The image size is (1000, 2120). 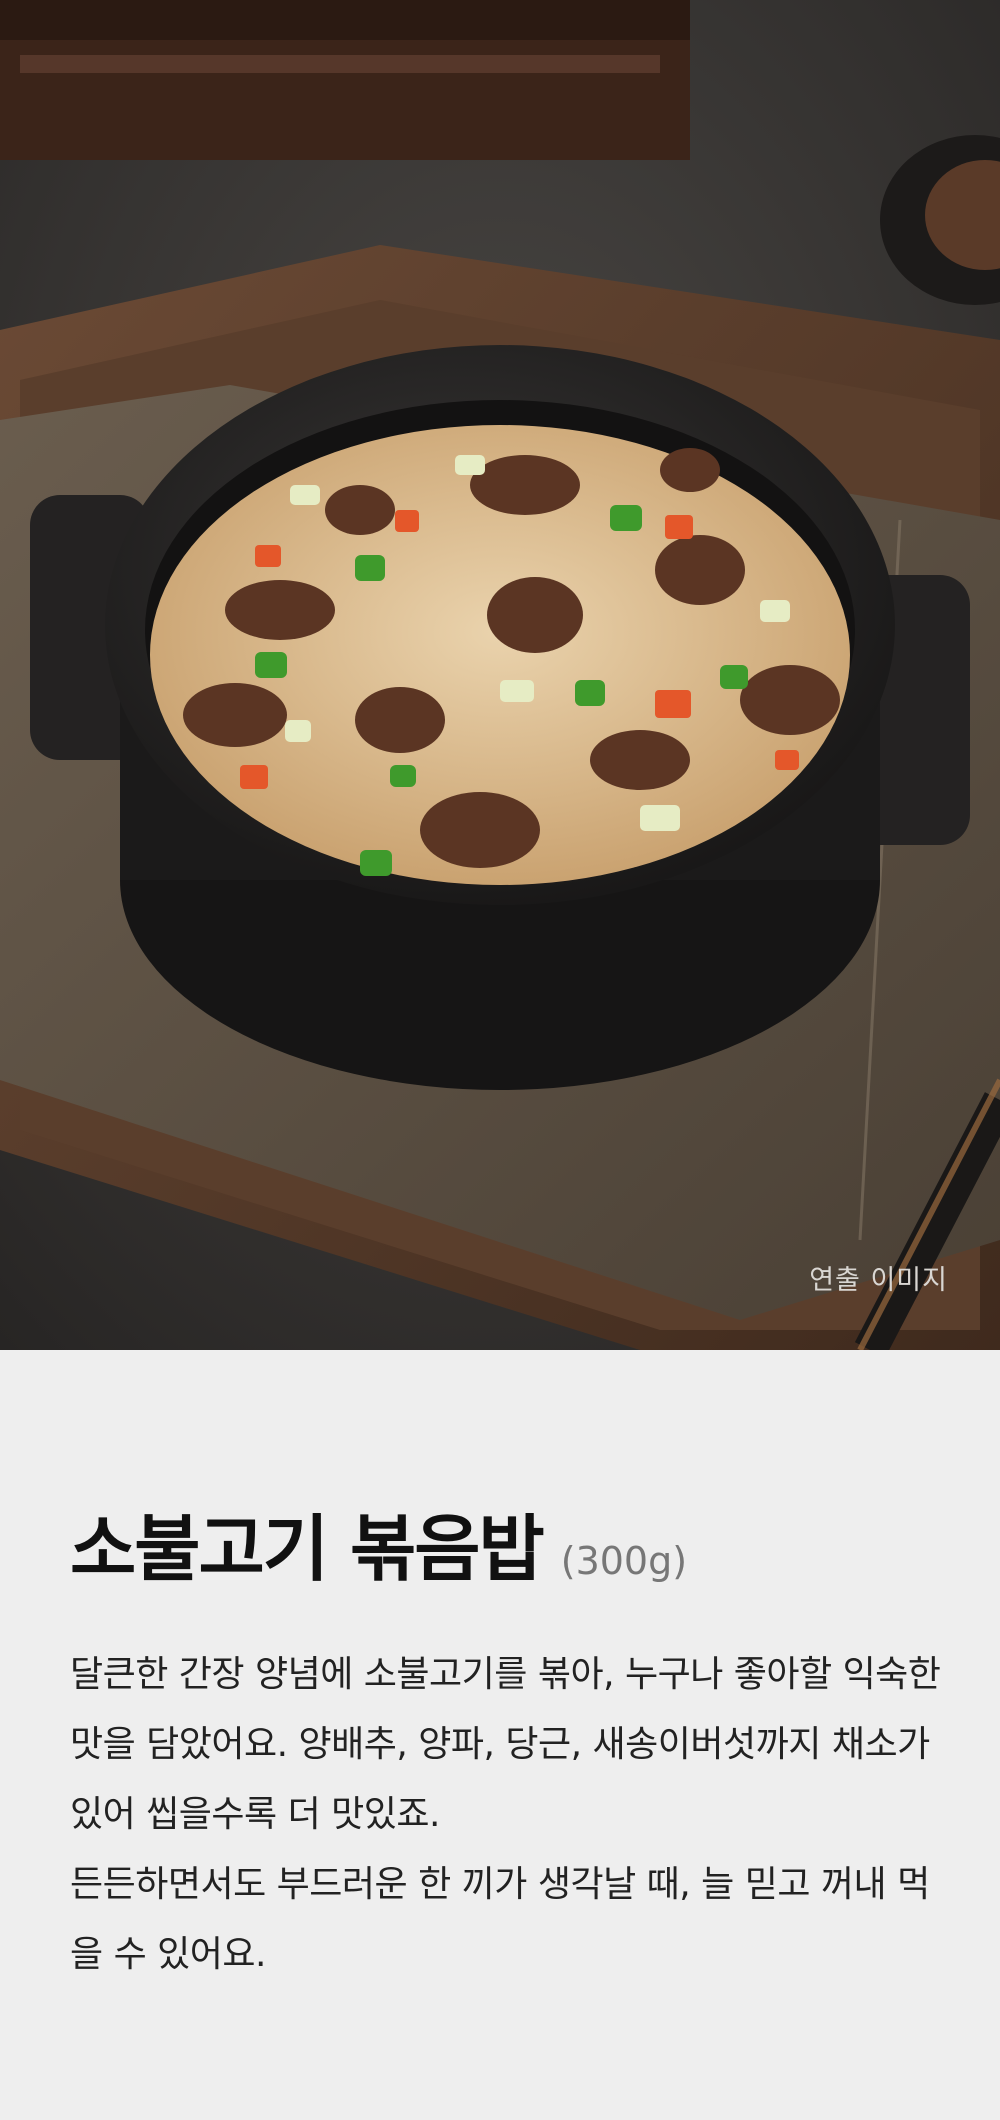 What do you see at coordinates (307, 1549) in the screenshot?
I see `product-name: 소불고기 볶음밥` at bounding box center [307, 1549].